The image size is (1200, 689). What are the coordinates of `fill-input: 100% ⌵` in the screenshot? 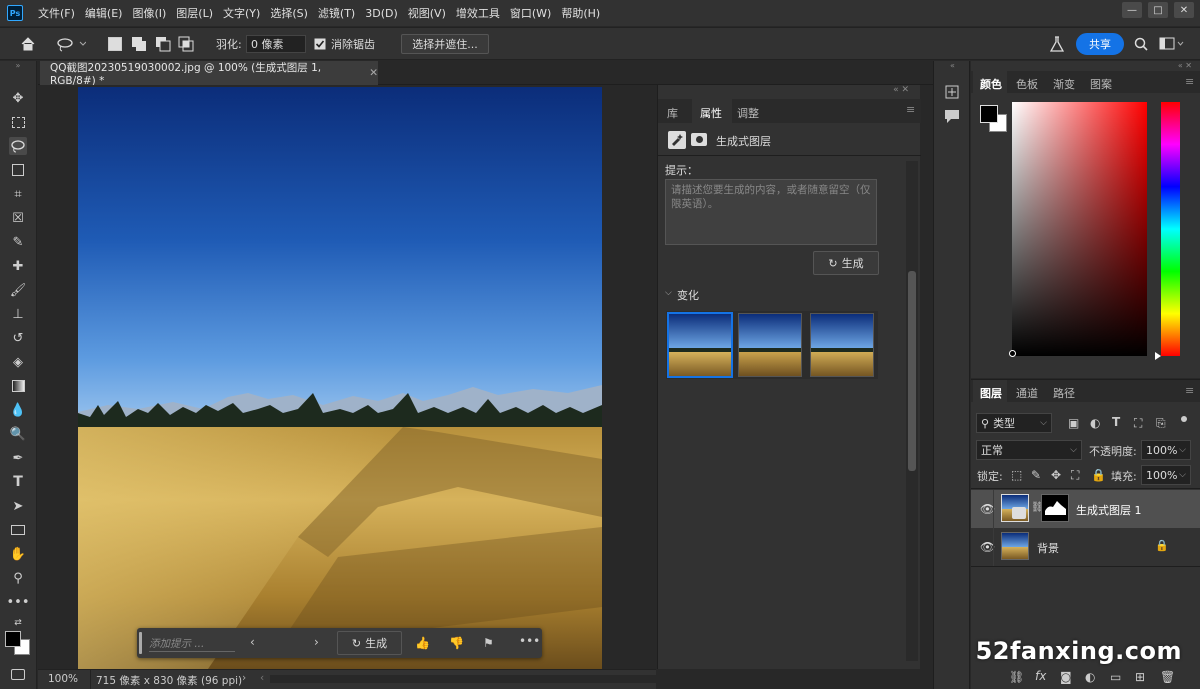 It's located at (1166, 475).